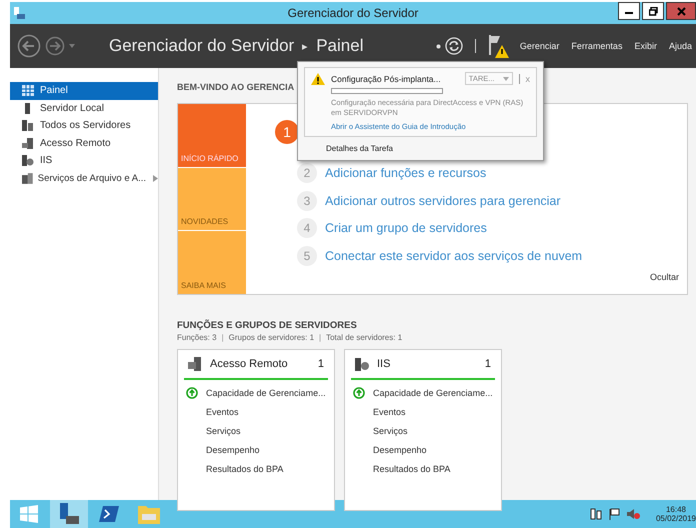  I want to click on menu-item: Exibir, so click(645, 46).